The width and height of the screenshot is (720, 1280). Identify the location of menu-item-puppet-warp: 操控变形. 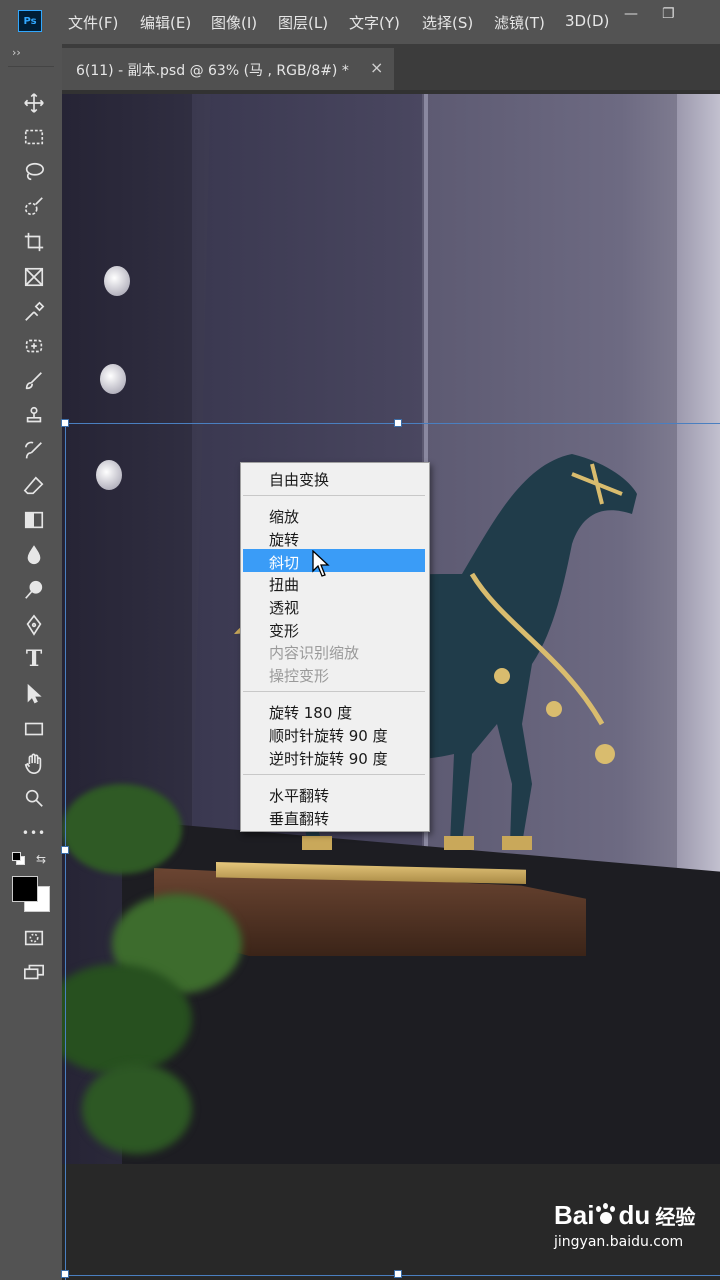
(299, 676).